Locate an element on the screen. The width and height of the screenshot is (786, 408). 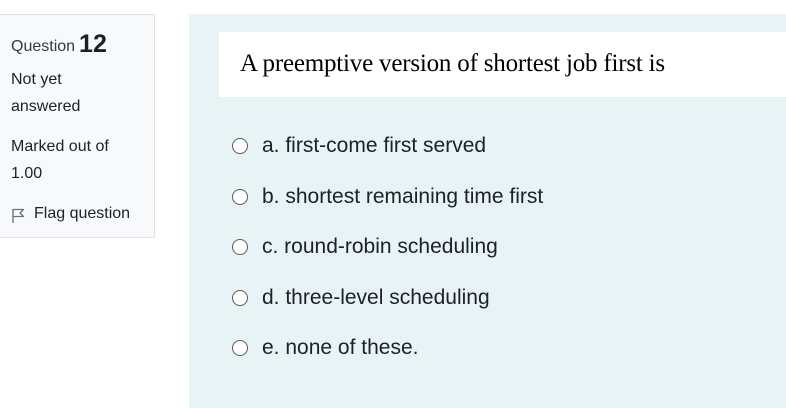
answer-option-d: d. three-level scheduling is located at coordinates (387, 308).